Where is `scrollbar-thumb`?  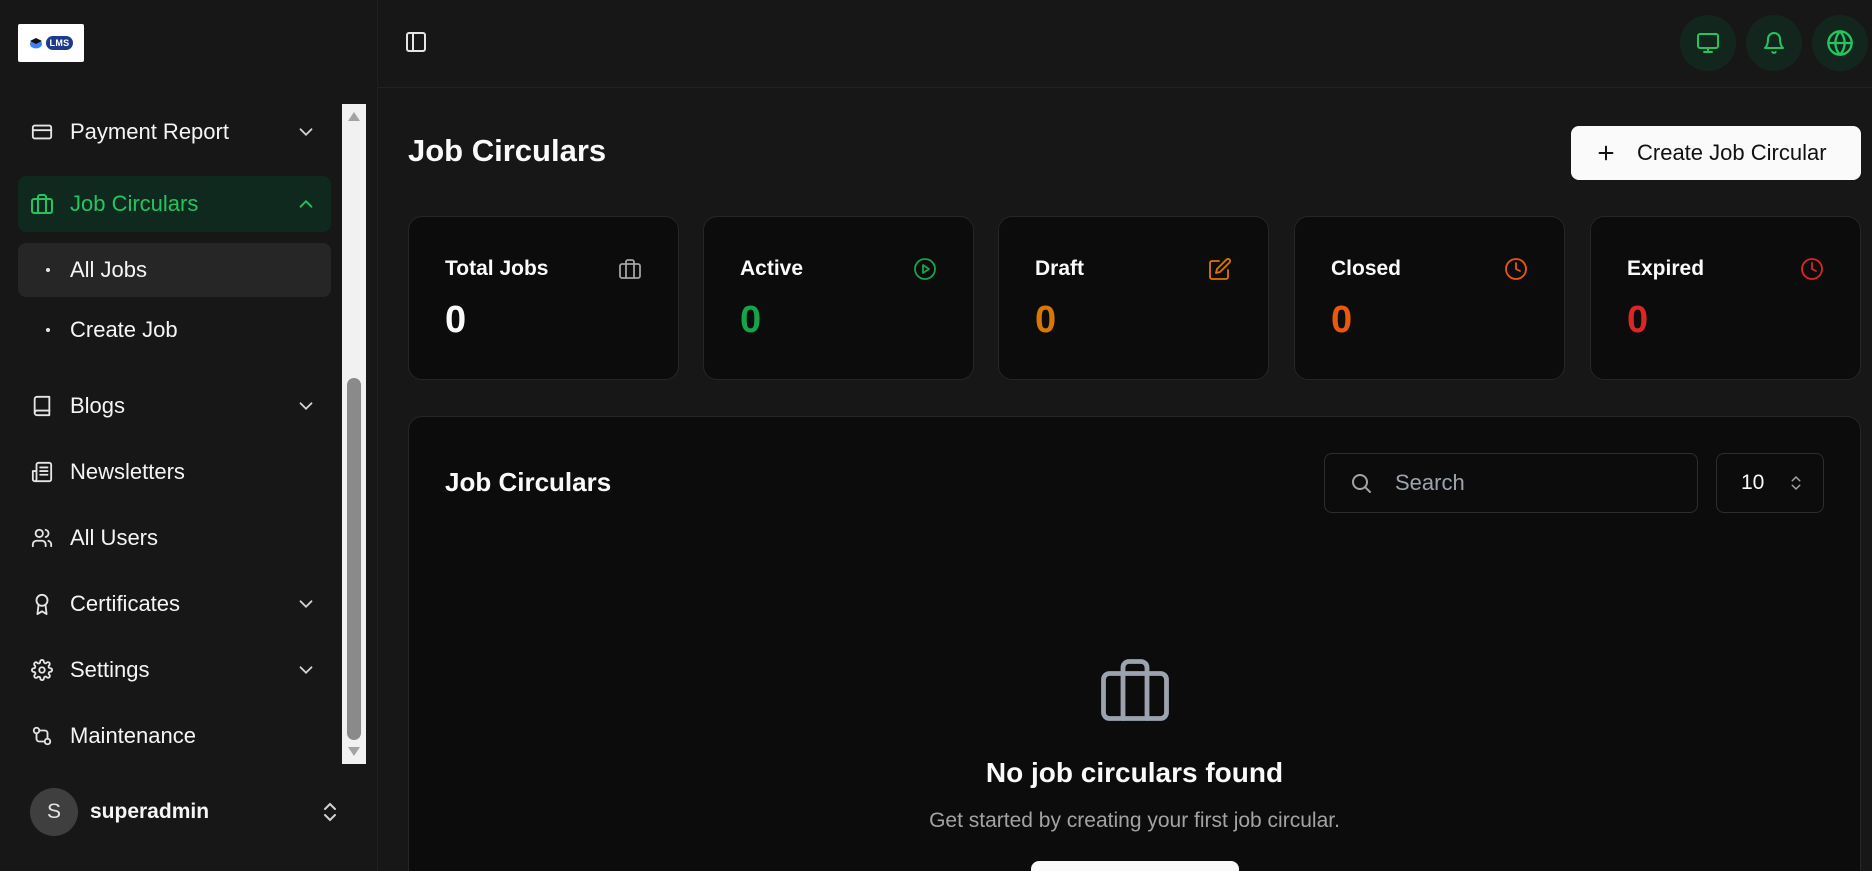 scrollbar-thumb is located at coordinates (354, 559).